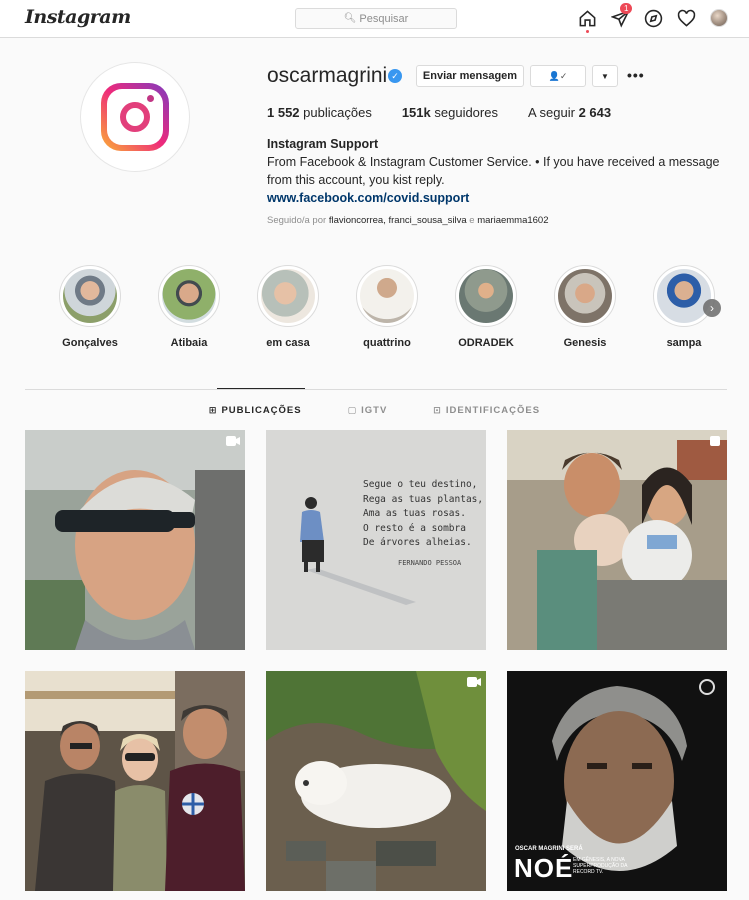  Describe the element at coordinates (327, 75) in the screenshot. I see `profile-username: oscarmagrini` at that location.